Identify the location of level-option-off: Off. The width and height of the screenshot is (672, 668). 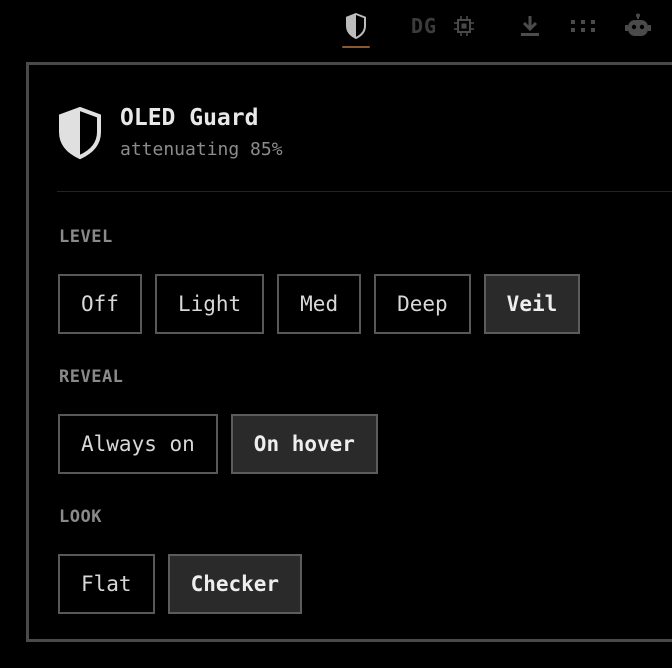
(100, 304).